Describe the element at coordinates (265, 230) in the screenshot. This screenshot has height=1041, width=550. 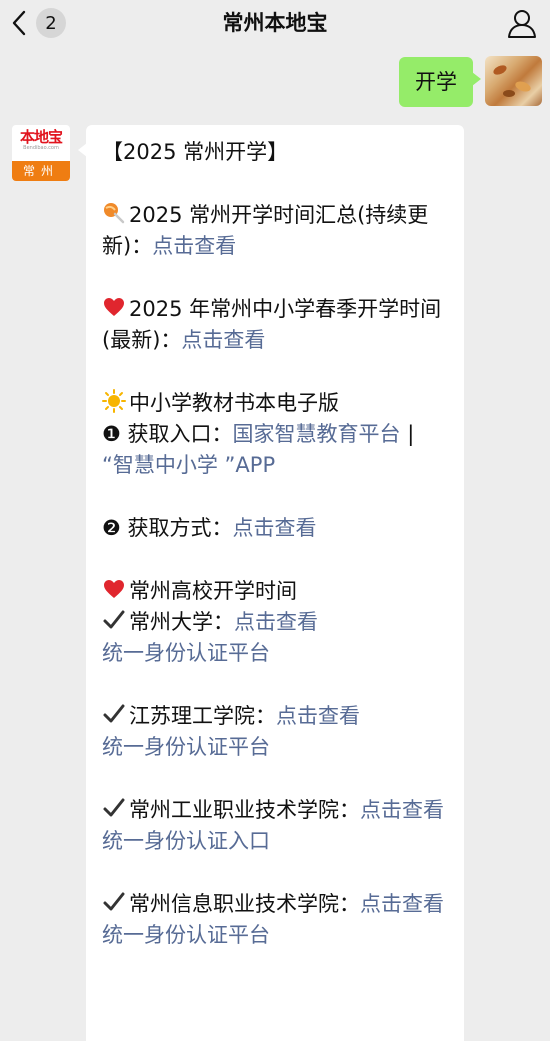
I see `item-text: 2025 常州开学时间汇总(持续更新)：` at that location.